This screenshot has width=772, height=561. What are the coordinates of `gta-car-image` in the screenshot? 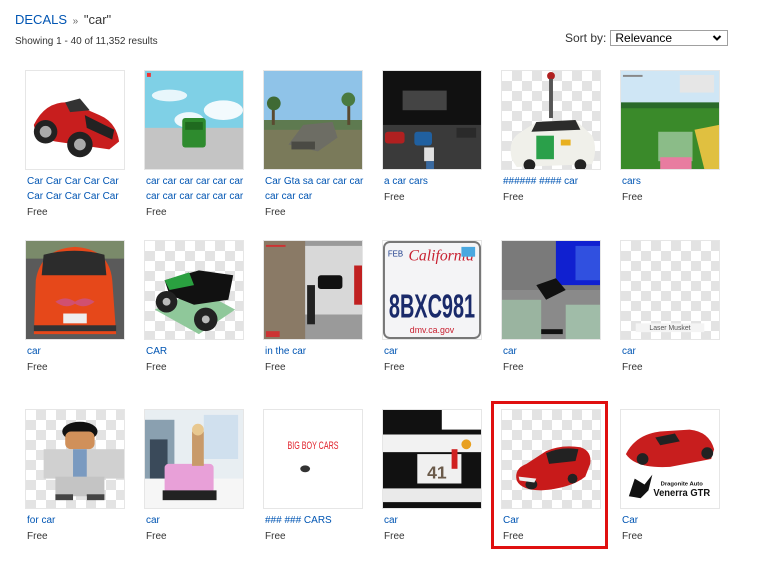 It's located at (313, 120).